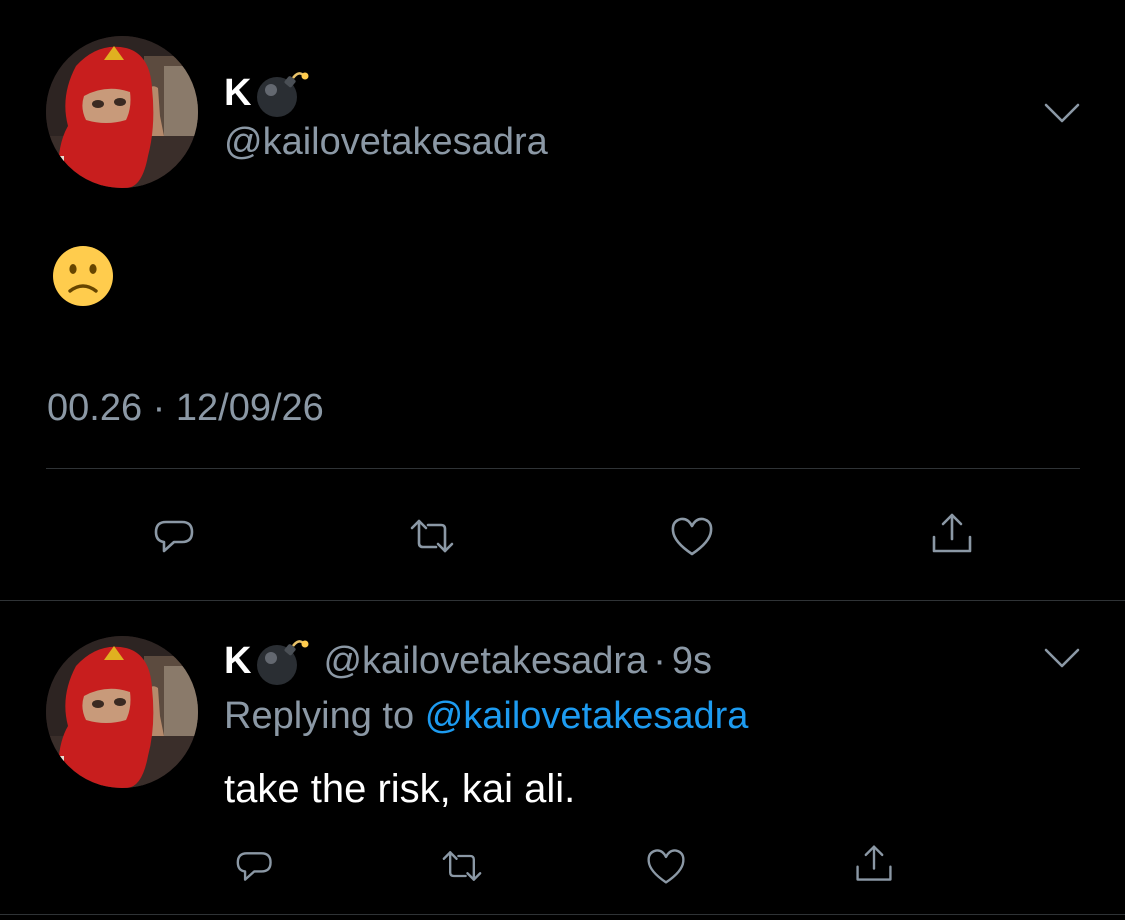 The width and height of the screenshot is (1125, 920). What do you see at coordinates (83, 276) in the screenshot?
I see `slightly-frowning-face-icon` at bounding box center [83, 276].